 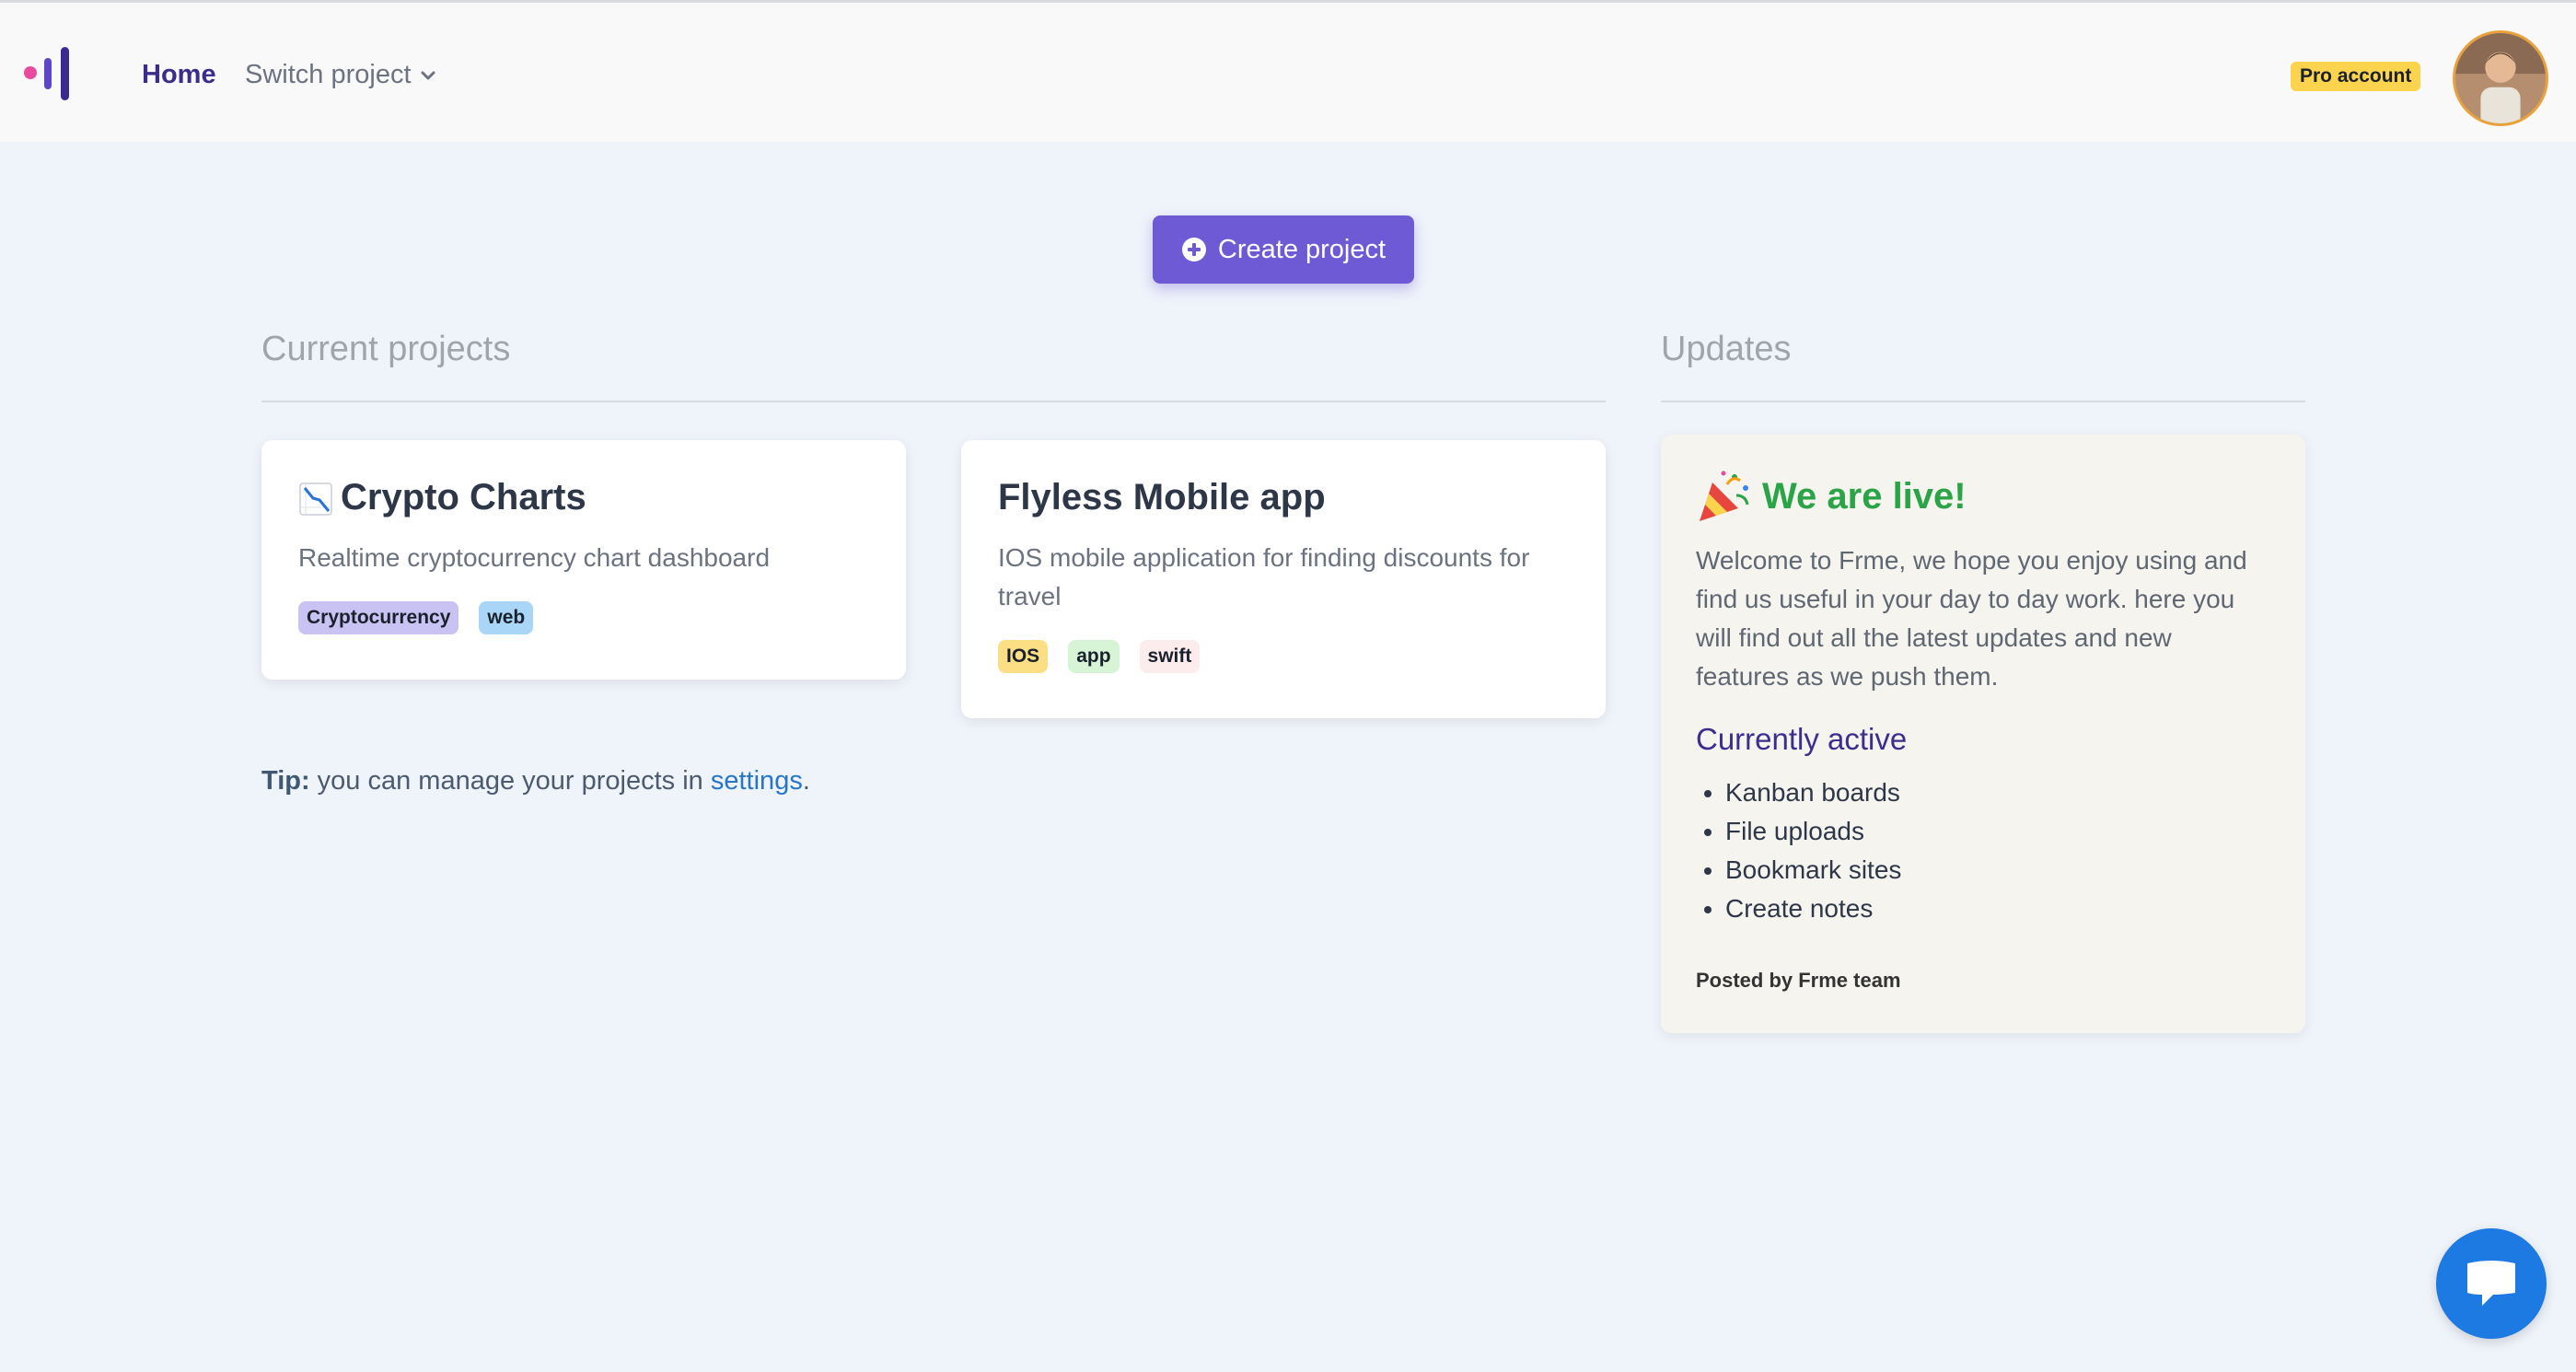 What do you see at coordinates (1302, 249) in the screenshot?
I see `create-project-label: Create project` at bounding box center [1302, 249].